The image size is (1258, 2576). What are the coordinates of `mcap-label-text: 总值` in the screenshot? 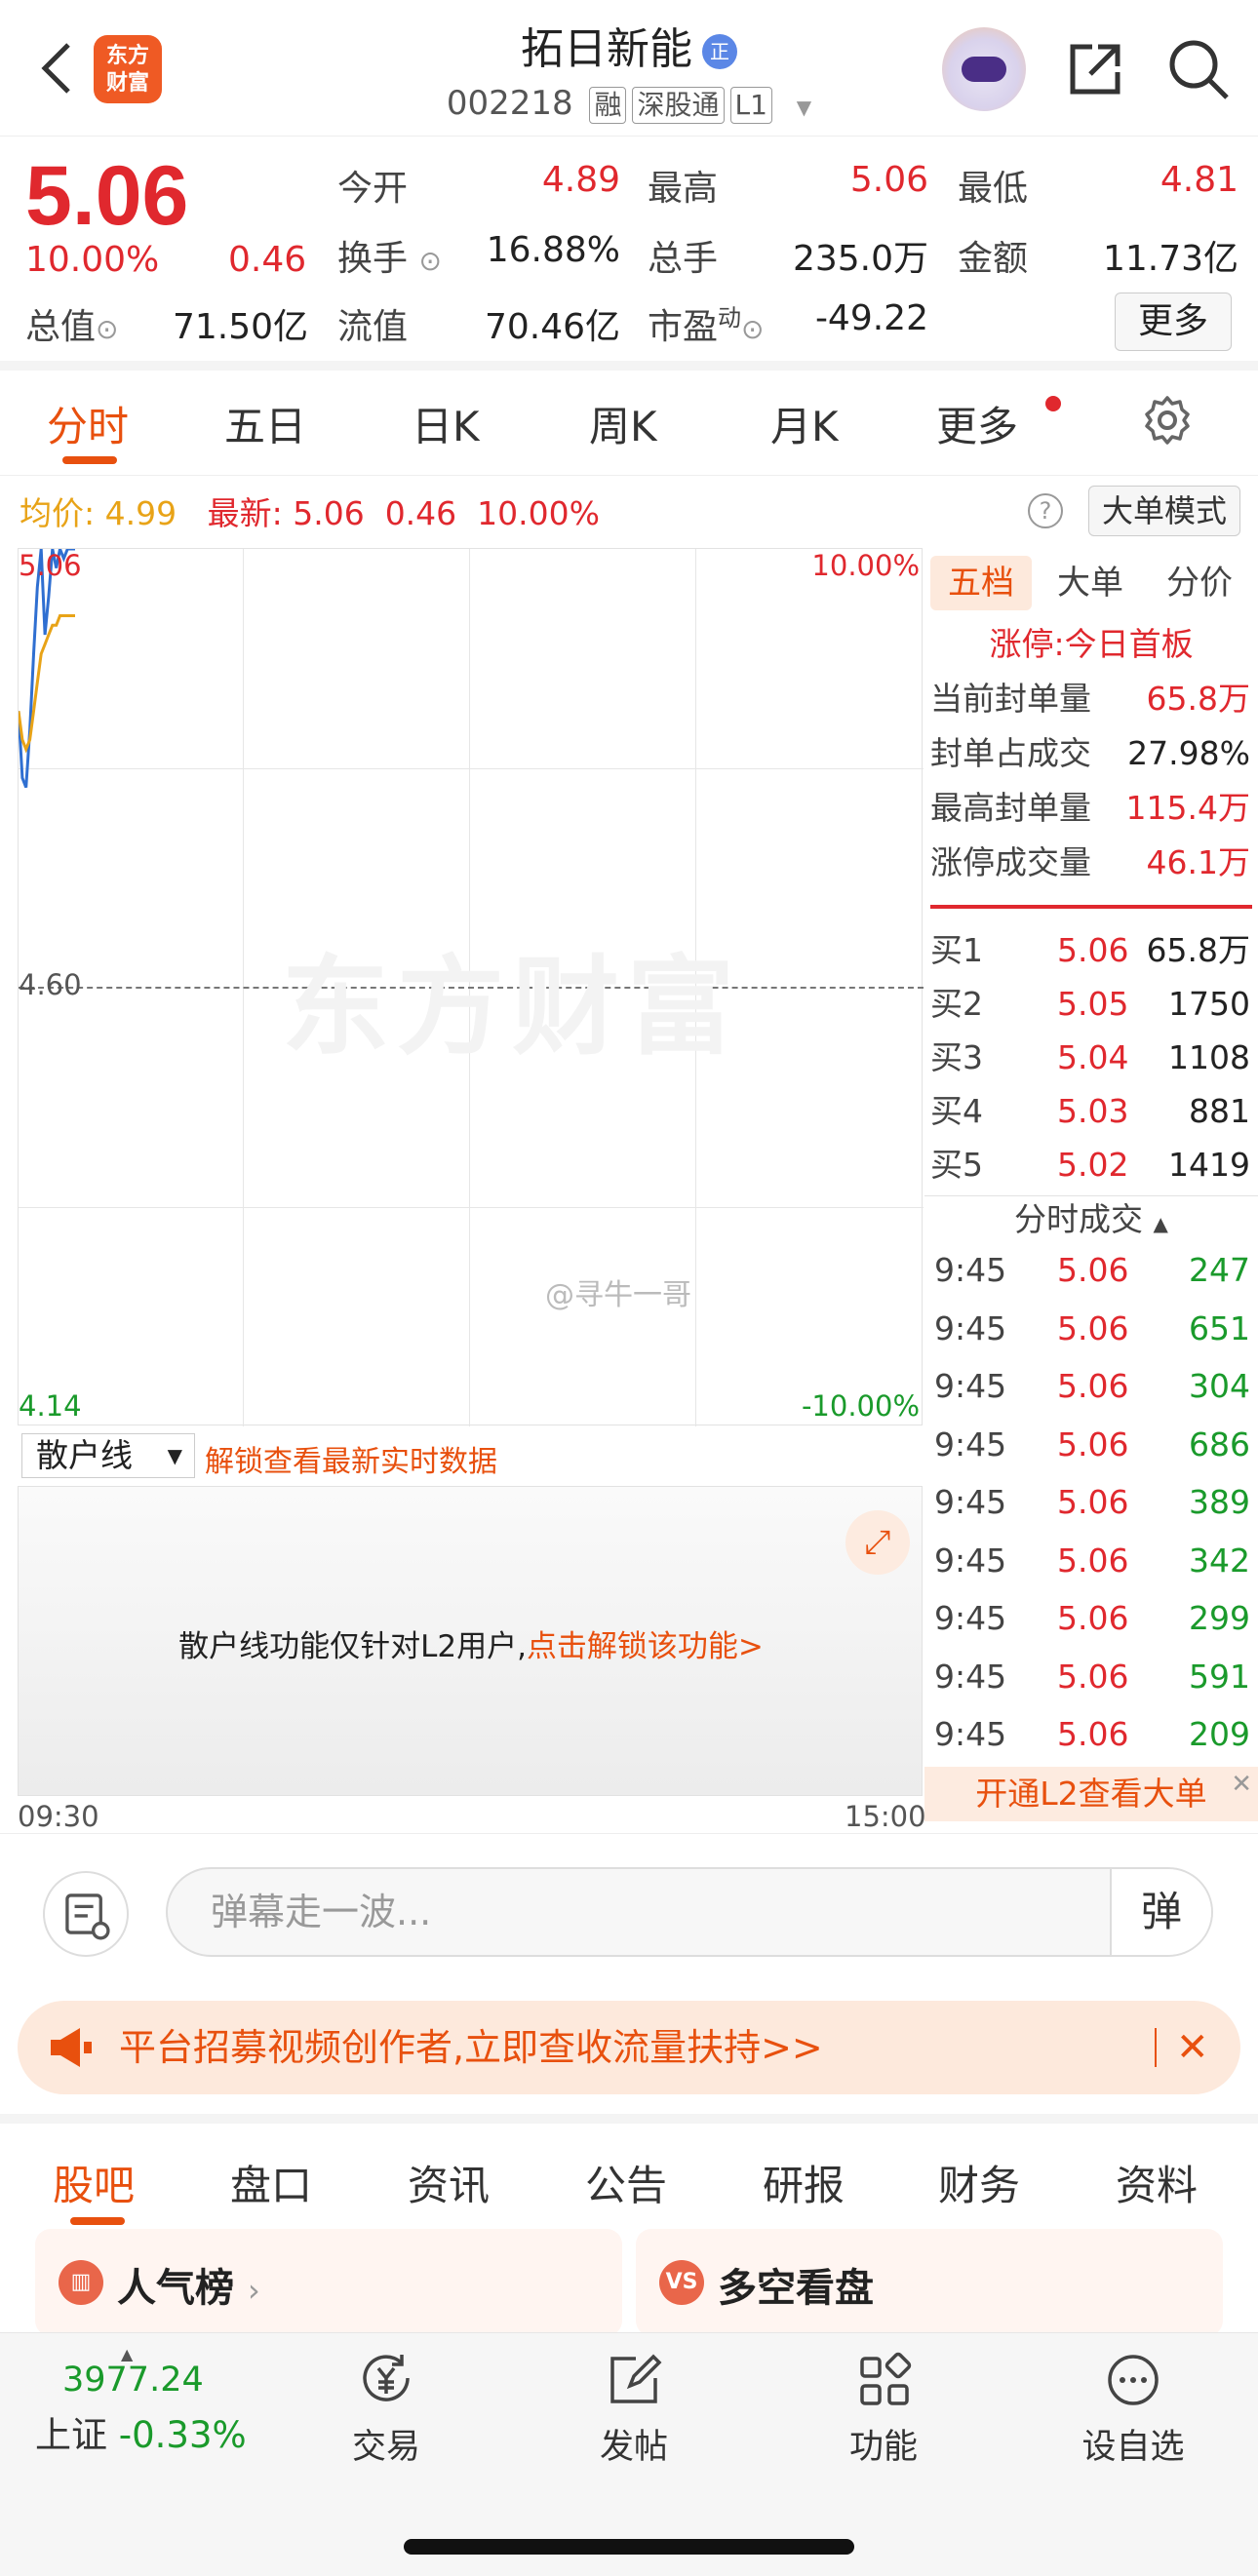 It's located at (61, 327).